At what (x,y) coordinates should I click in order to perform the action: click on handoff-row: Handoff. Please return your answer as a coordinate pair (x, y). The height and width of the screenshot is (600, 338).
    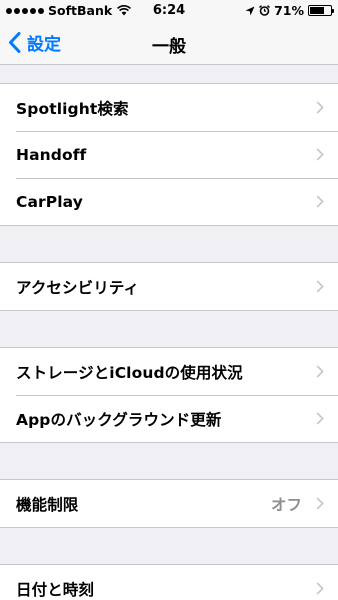
    Looking at the image, I should click on (169, 154).